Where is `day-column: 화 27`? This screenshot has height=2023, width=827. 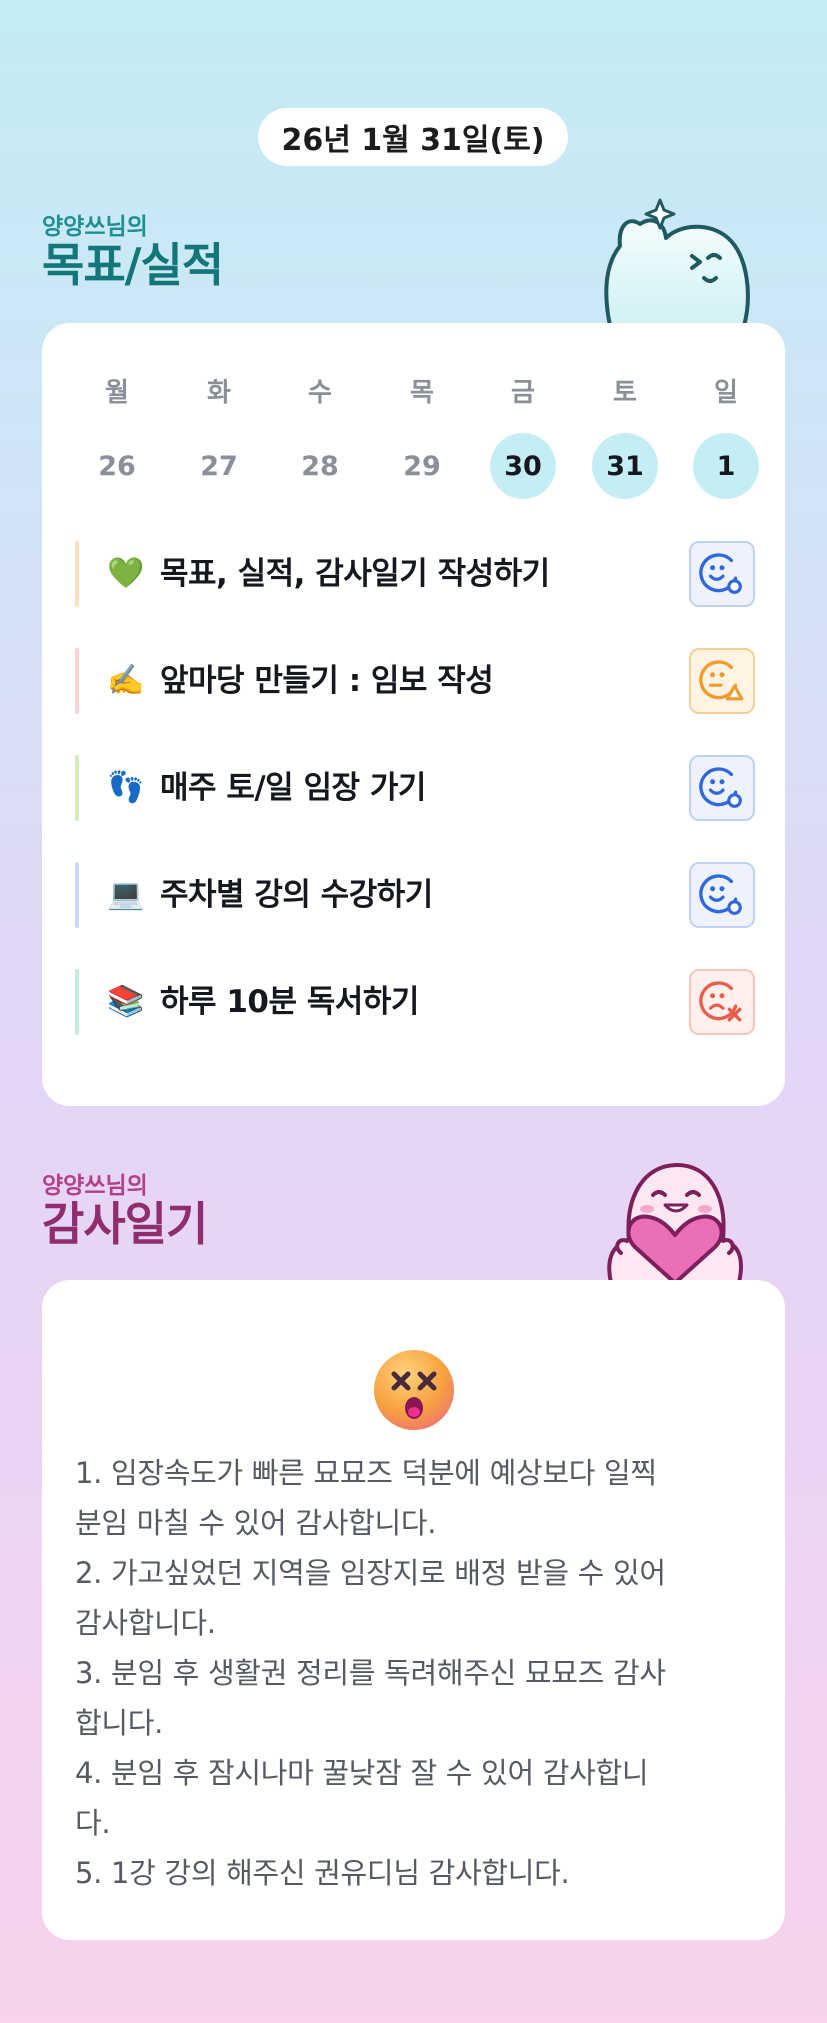 day-column: 화 27 is located at coordinates (219, 436).